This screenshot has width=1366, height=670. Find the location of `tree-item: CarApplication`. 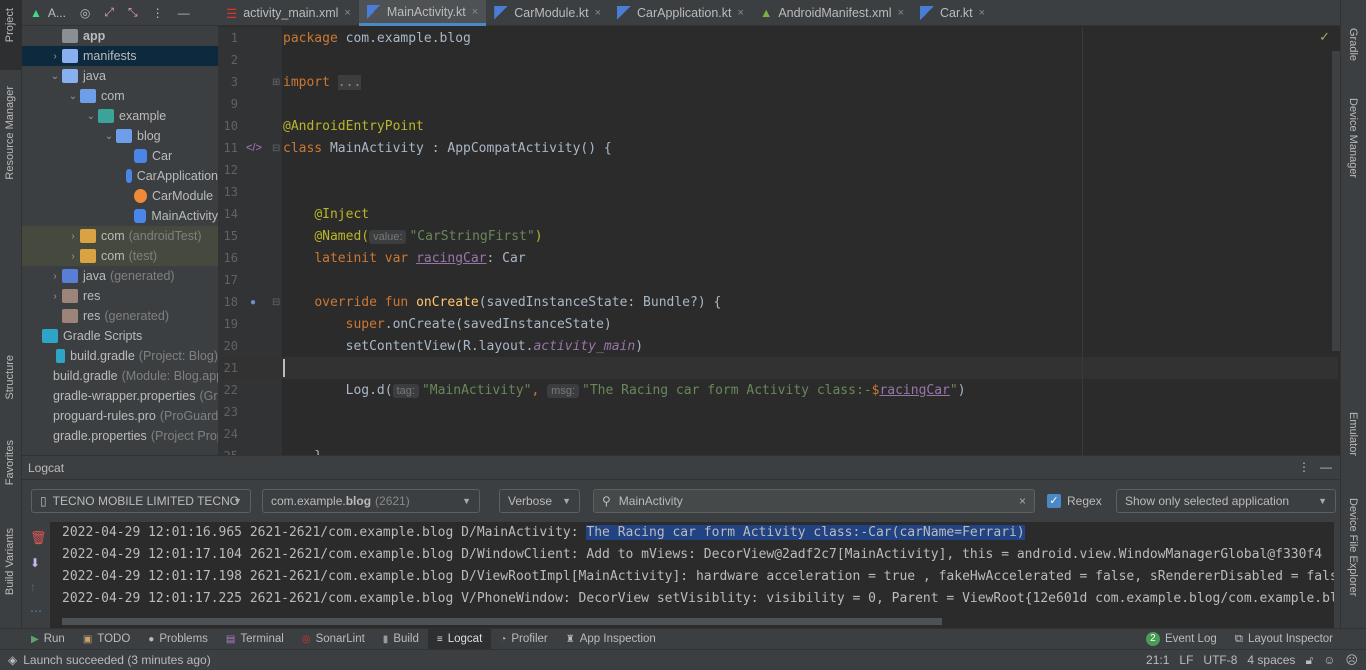

tree-item: CarApplication is located at coordinates (120, 176).